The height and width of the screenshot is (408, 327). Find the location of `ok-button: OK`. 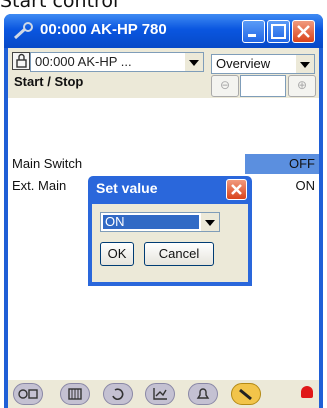

ok-button: OK is located at coordinates (117, 254).